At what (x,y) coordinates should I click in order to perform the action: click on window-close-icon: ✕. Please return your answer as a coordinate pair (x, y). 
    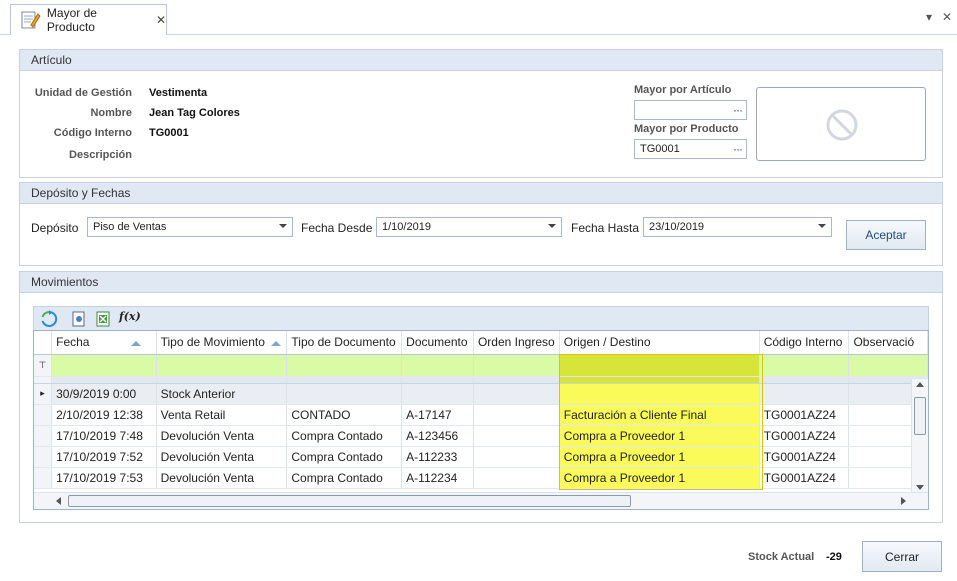
    Looking at the image, I should click on (947, 17).